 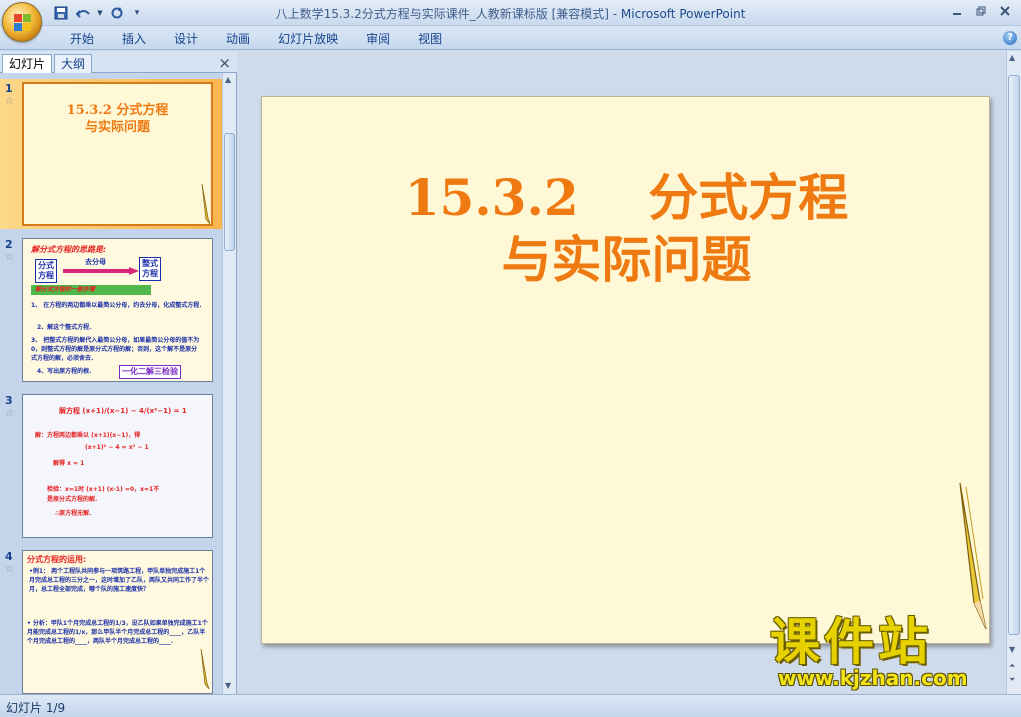 What do you see at coordinates (683, 14) in the screenshot?
I see `application-name: Microsoft PowerPoint` at bounding box center [683, 14].